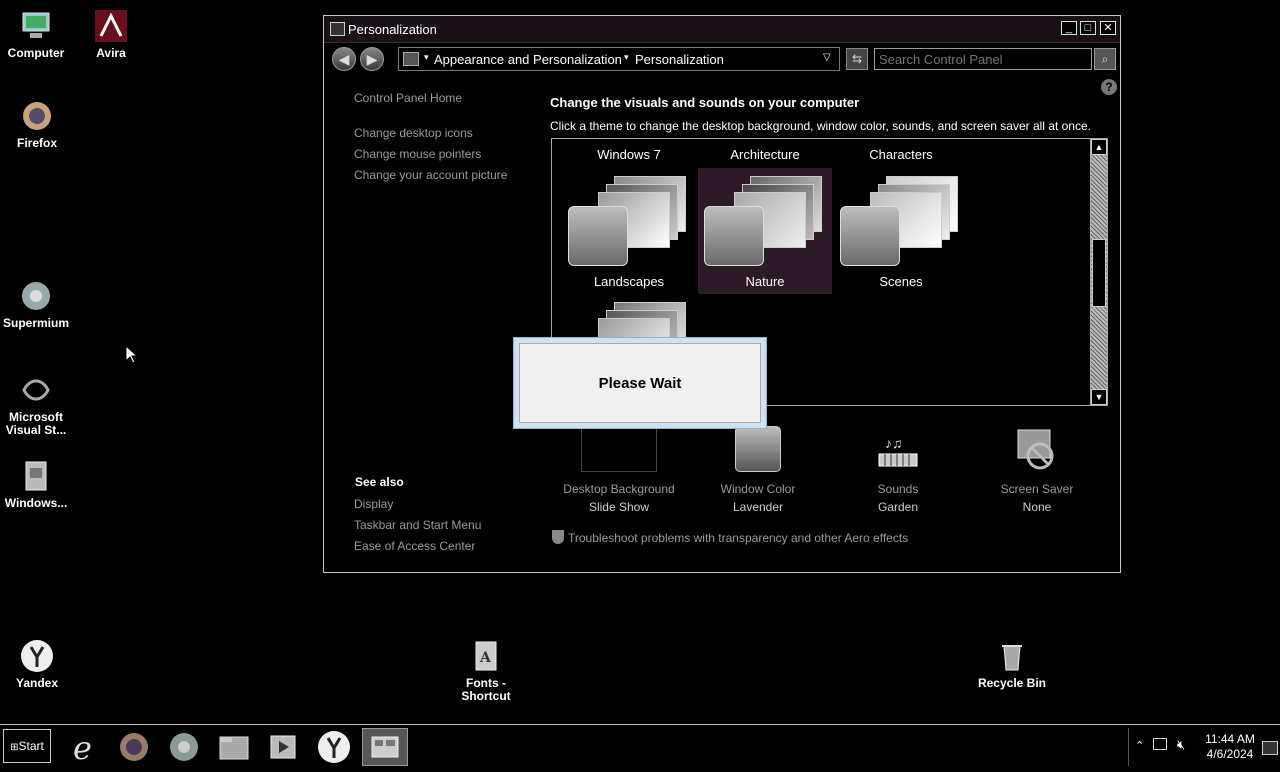 The image size is (1280, 772). I want to click on window-titlebar: Personalization _ □ ✕, so click(722, 29).